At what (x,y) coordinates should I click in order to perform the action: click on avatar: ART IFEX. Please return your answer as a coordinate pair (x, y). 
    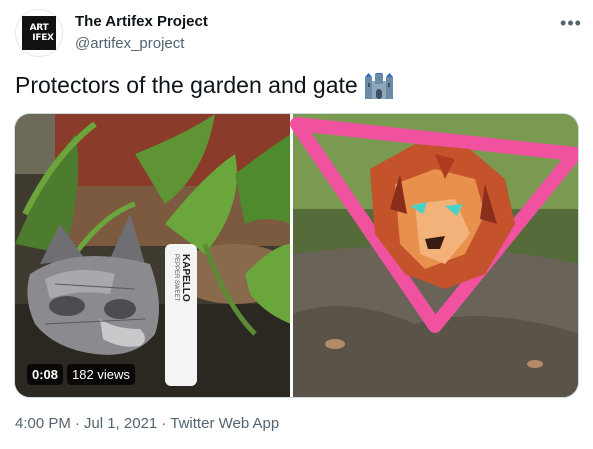
    Looking at the image, I should click on (39, 33).